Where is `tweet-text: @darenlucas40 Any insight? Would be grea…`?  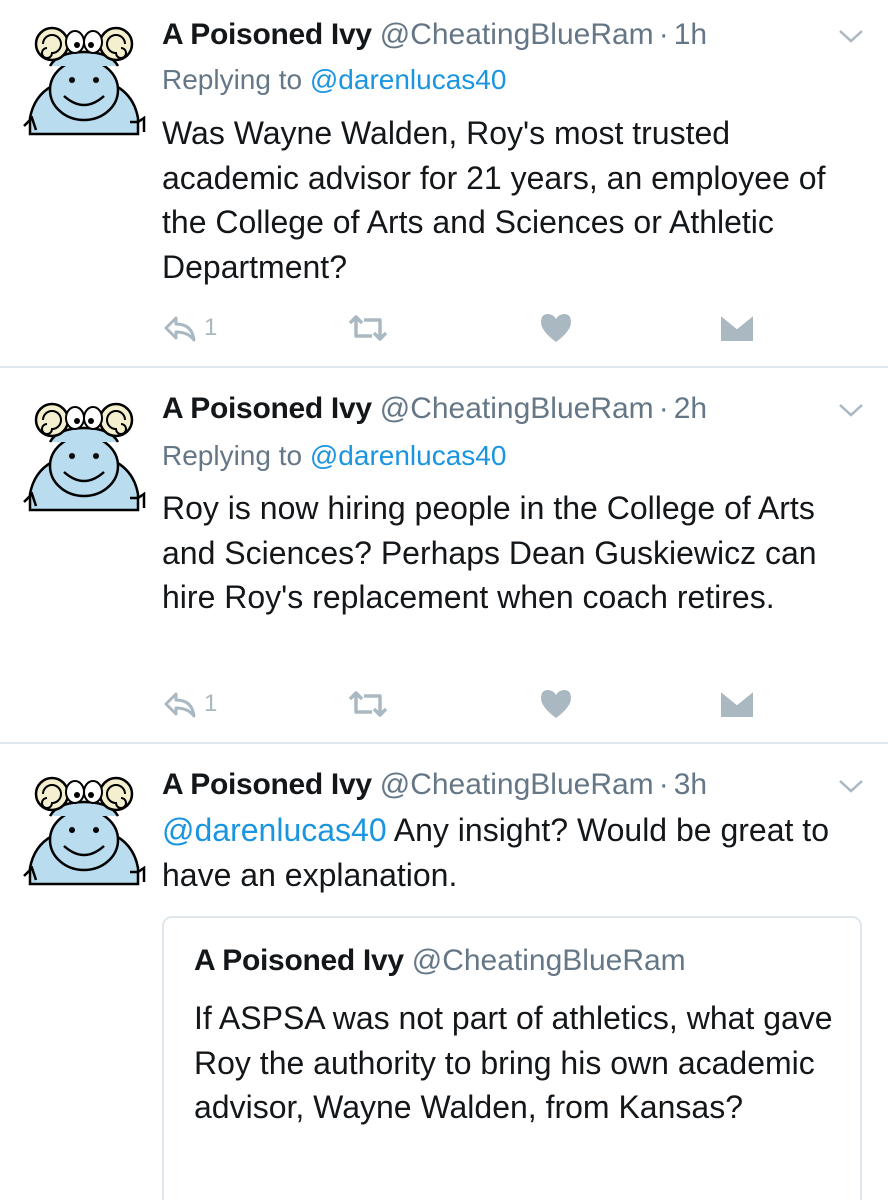
tweet-text: @darenlucas40 Any insight? Would be grea… is located at coordinates (512, 852).